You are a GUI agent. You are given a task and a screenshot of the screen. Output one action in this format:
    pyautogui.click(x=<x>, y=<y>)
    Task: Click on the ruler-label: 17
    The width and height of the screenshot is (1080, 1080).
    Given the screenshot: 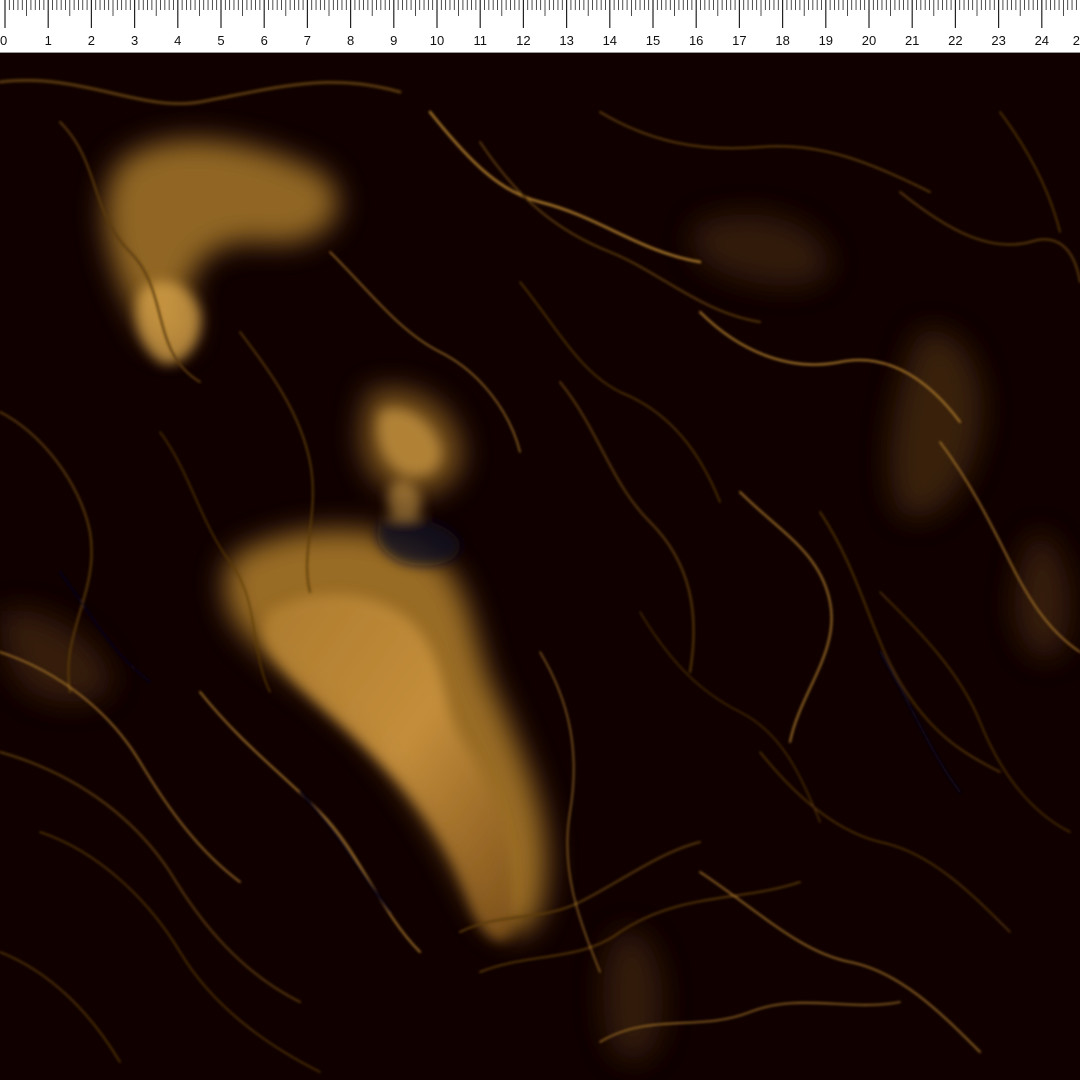 What is the action you would take?
    pyautogui.click(x=739, y=40)
    